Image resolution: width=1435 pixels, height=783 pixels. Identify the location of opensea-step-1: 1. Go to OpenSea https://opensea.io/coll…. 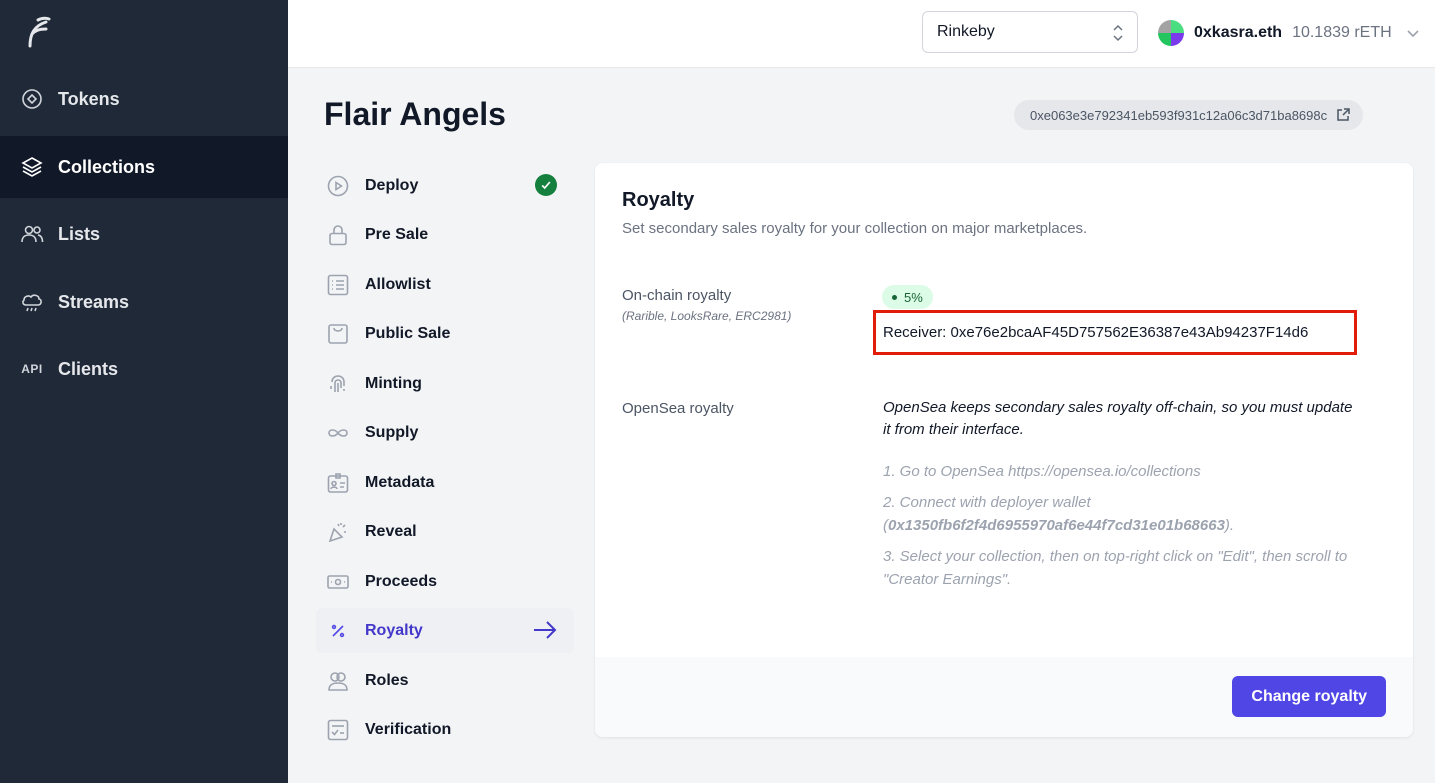
(1042, 471).